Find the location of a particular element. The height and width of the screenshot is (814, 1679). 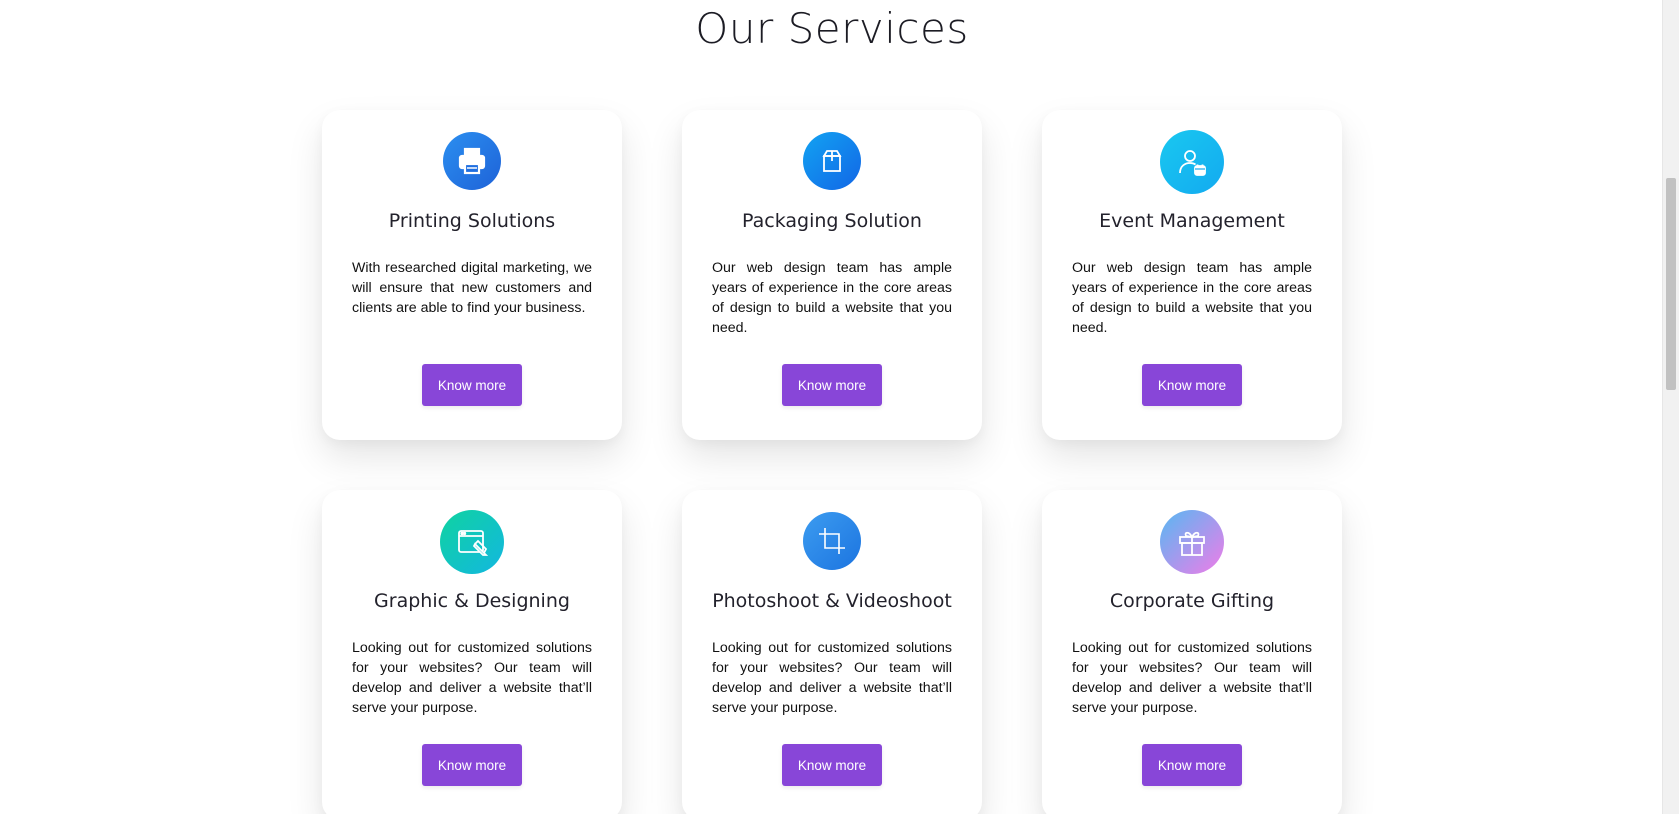

vertical-scrollbar is located at coordinates (1670, 407).